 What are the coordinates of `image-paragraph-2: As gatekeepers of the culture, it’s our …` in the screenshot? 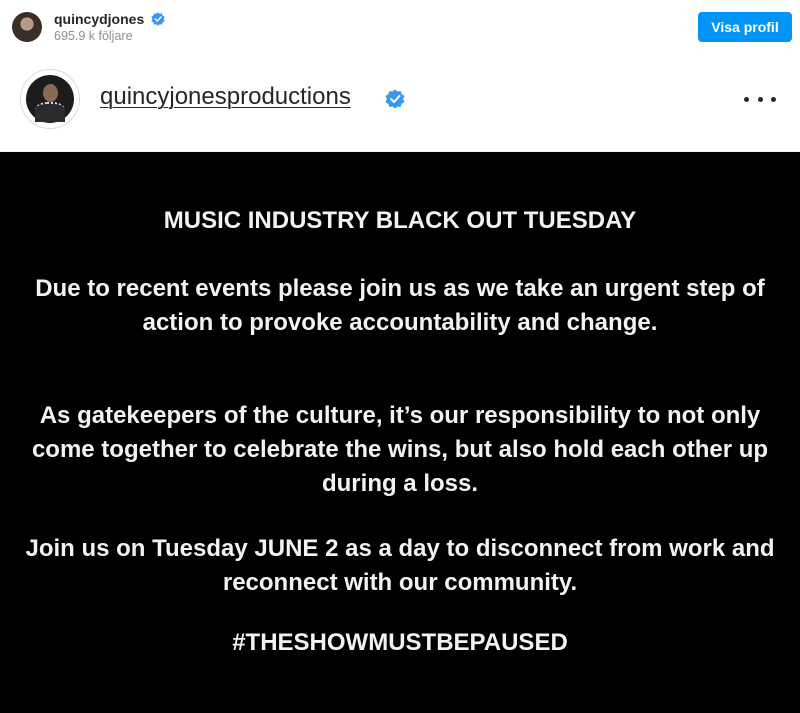 It's located at (400, 449).